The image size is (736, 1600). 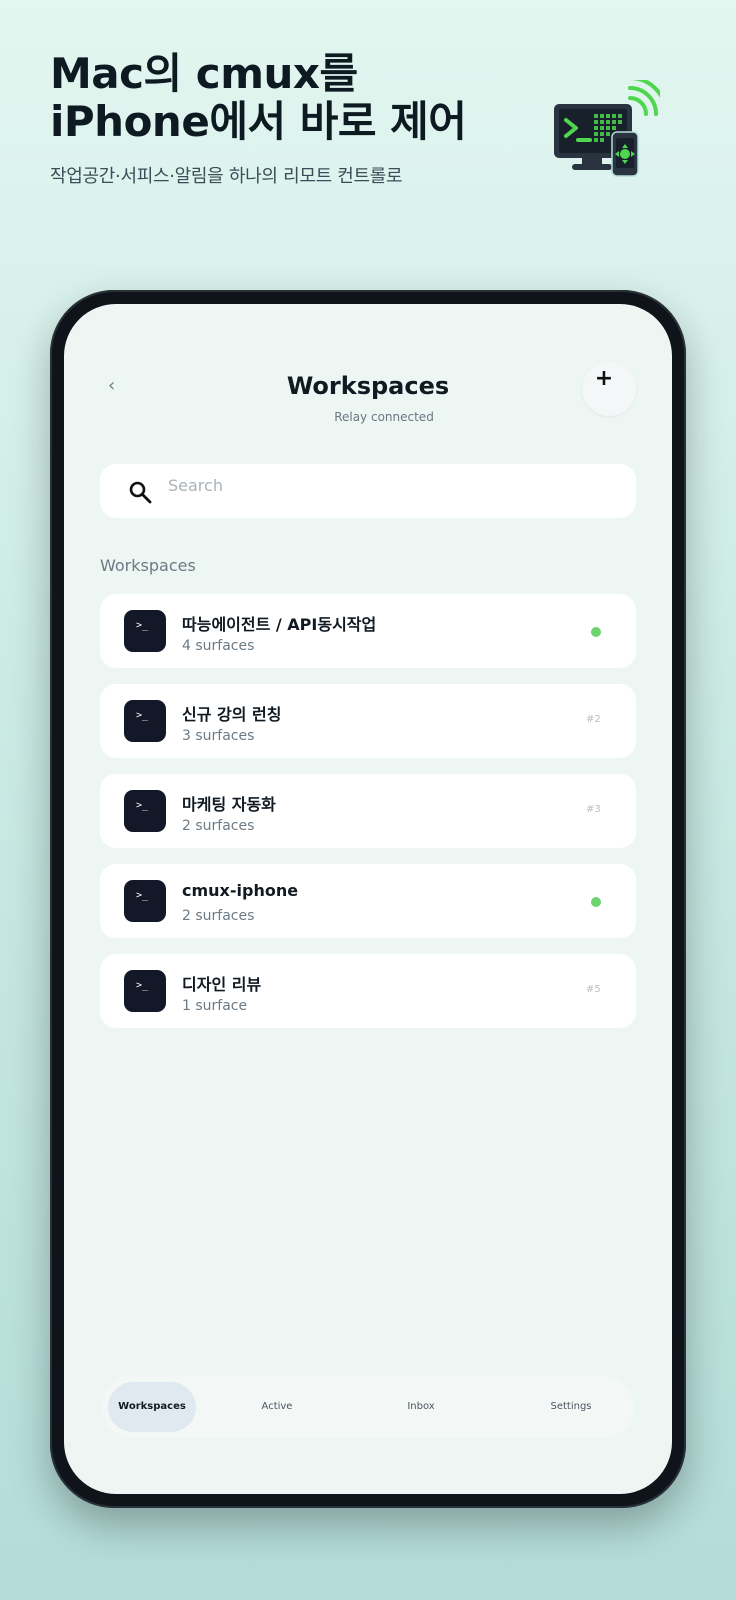 I want to click on connection-status: Relay connected, so click(x=384, y=417).